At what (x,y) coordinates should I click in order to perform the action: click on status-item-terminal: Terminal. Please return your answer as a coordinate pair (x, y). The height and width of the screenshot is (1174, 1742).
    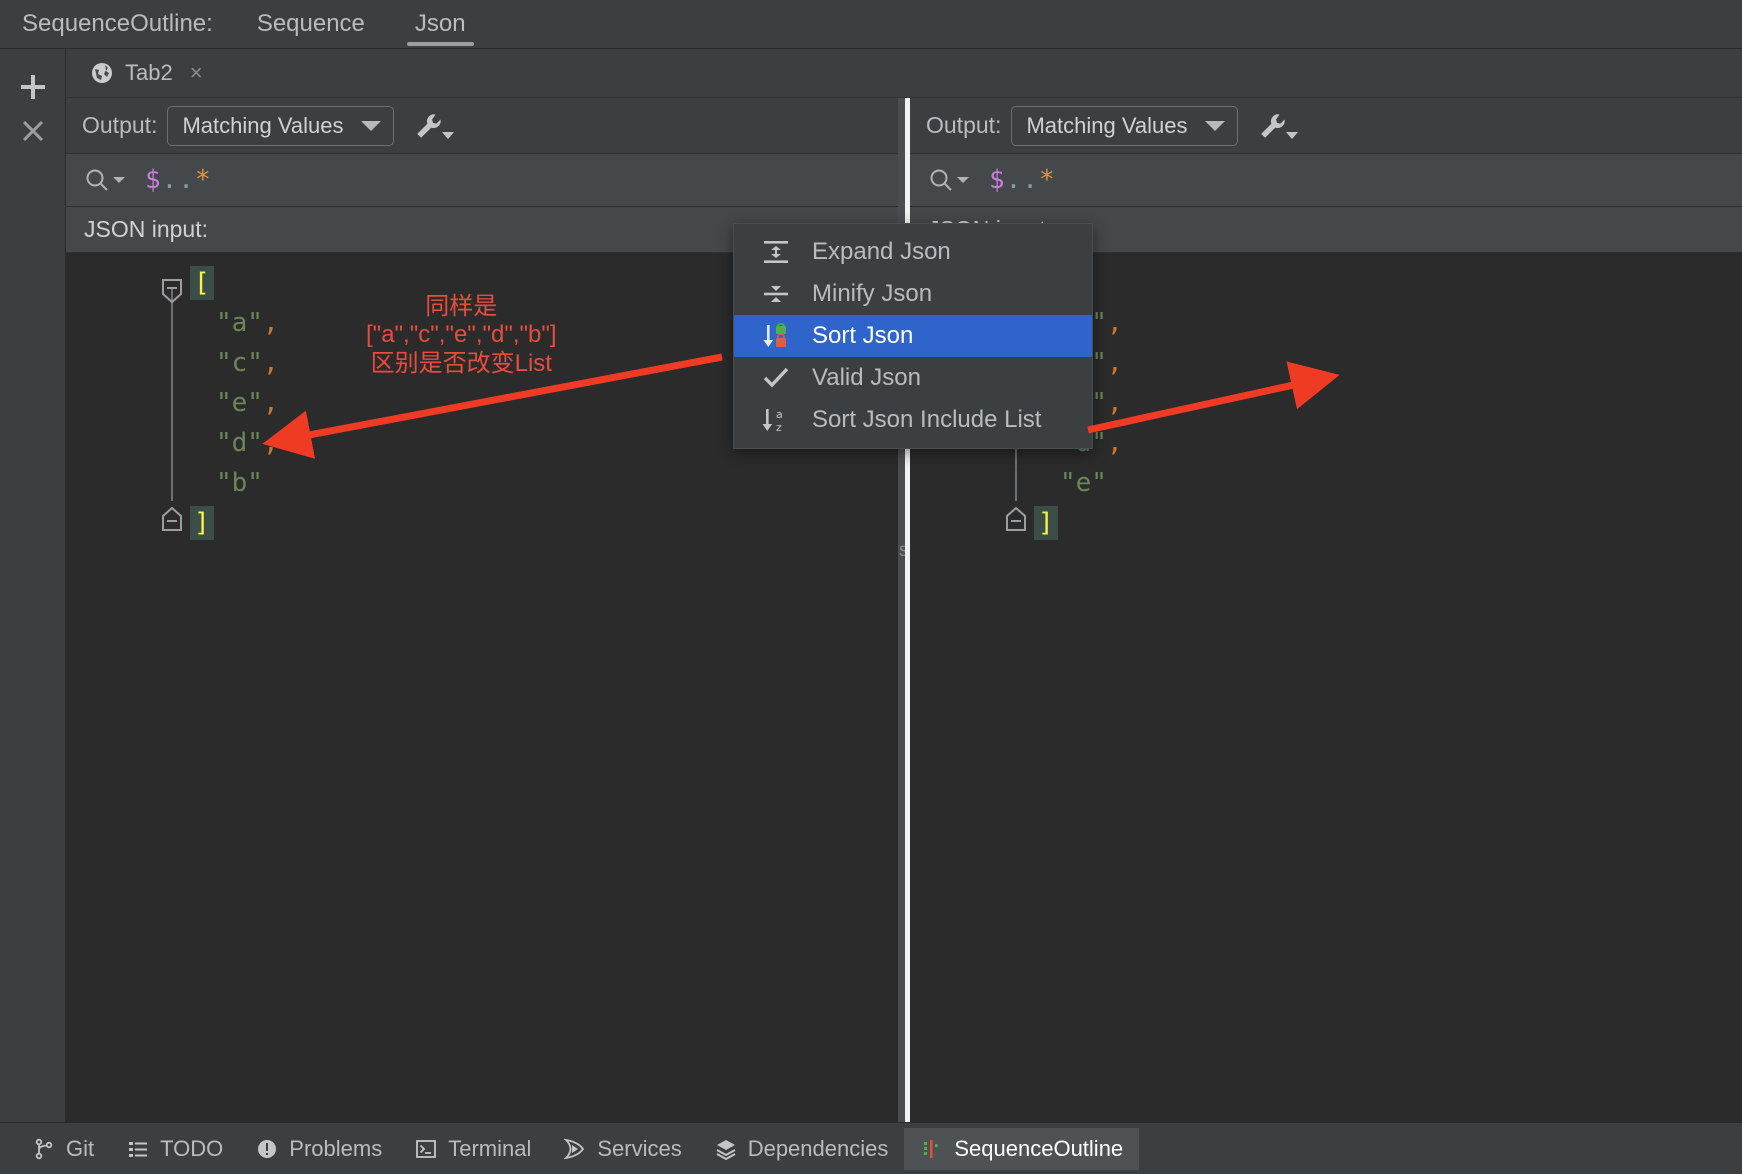
    Looking at the image, I should click on (472, 1149).